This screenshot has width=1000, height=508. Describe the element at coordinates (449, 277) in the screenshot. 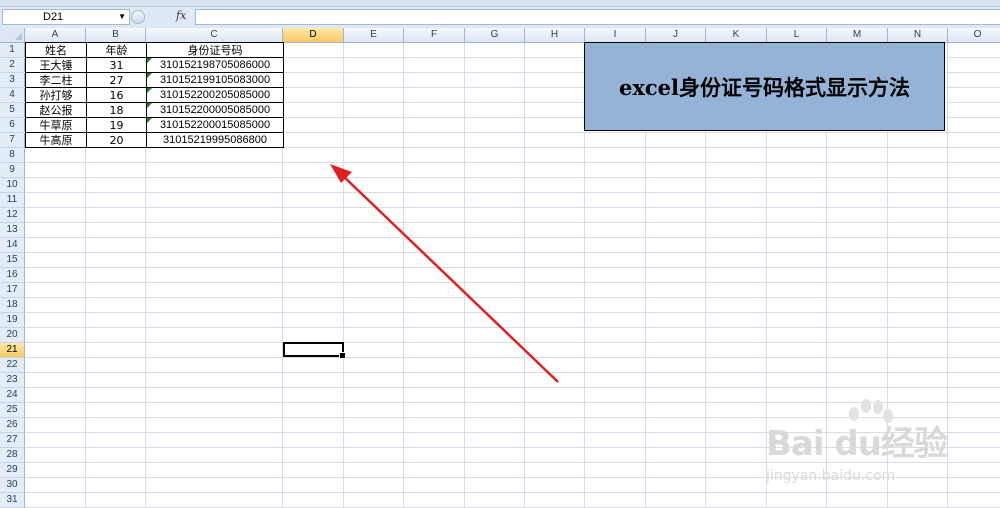

I see `arrow-shaft` at that location.